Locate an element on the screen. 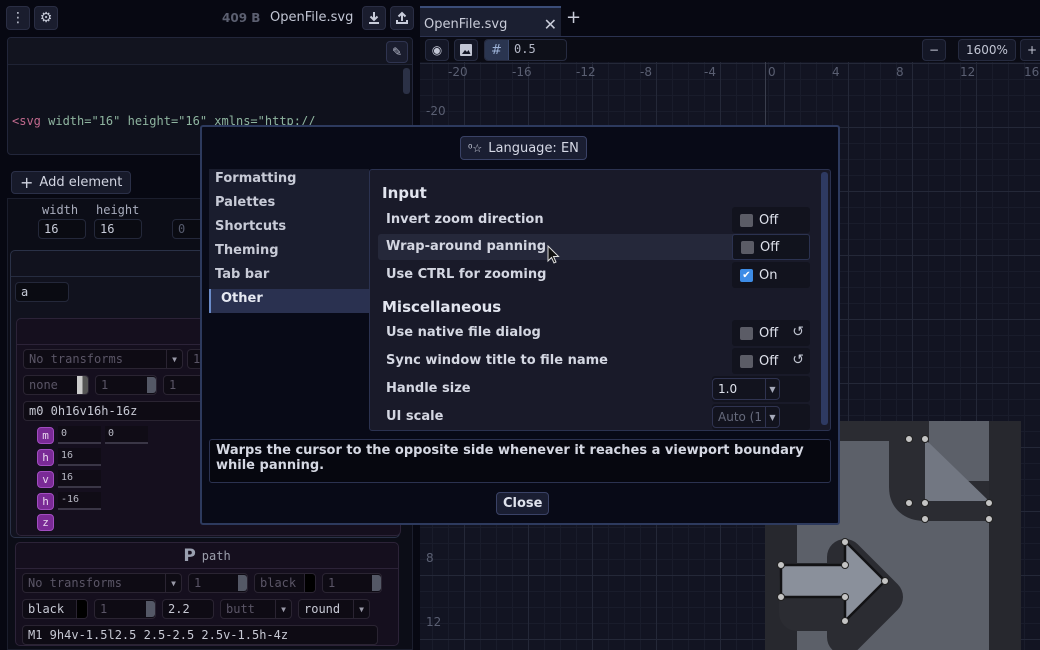 The width and height of the screenshot is (1040, 650). section-title-misc: Miscellaneous is located at coordinates (442, 307).